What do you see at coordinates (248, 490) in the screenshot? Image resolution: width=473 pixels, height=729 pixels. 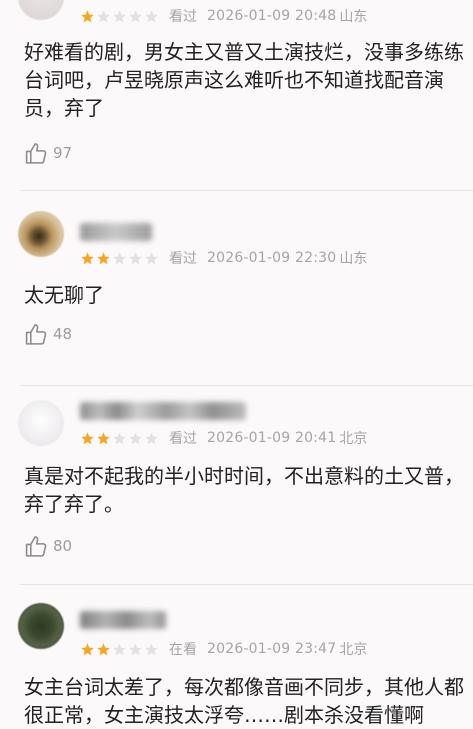 I see `review-content: 真是对不起我的半小时时间，不出意料的土又普， 弃了弃了。` at bounding box center [248, 490].